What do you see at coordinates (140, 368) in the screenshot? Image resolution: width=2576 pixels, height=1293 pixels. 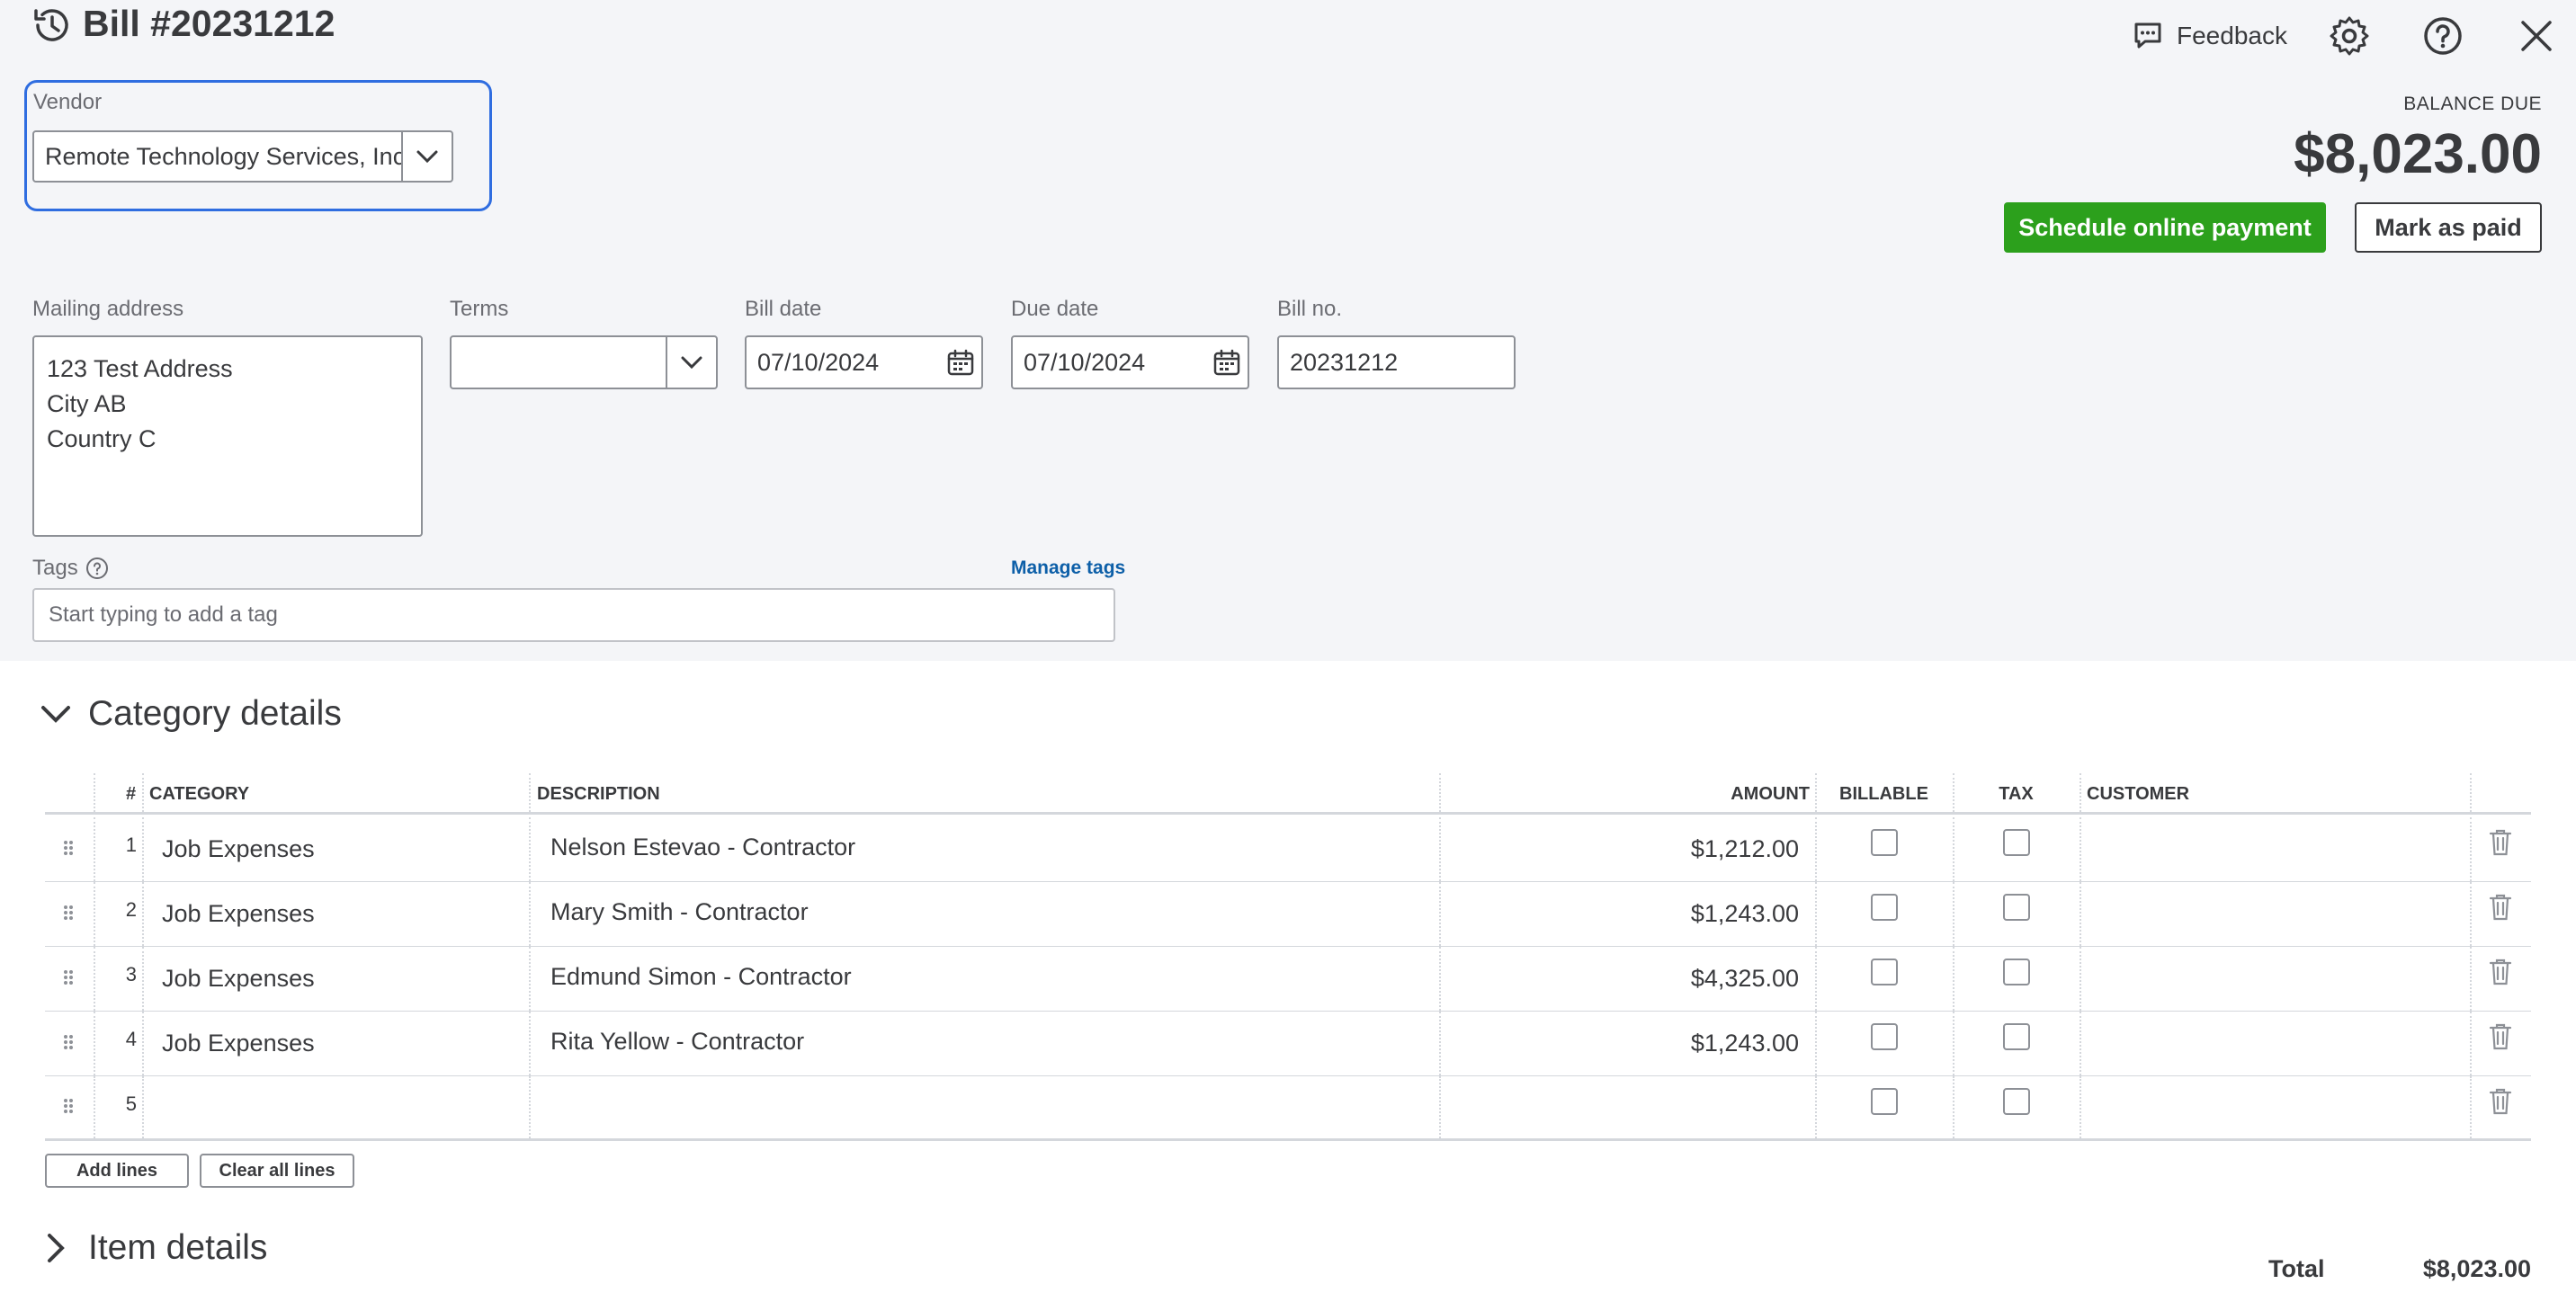 I see `address-line-1: 123 Test Address` at bounding box center [140, 368].